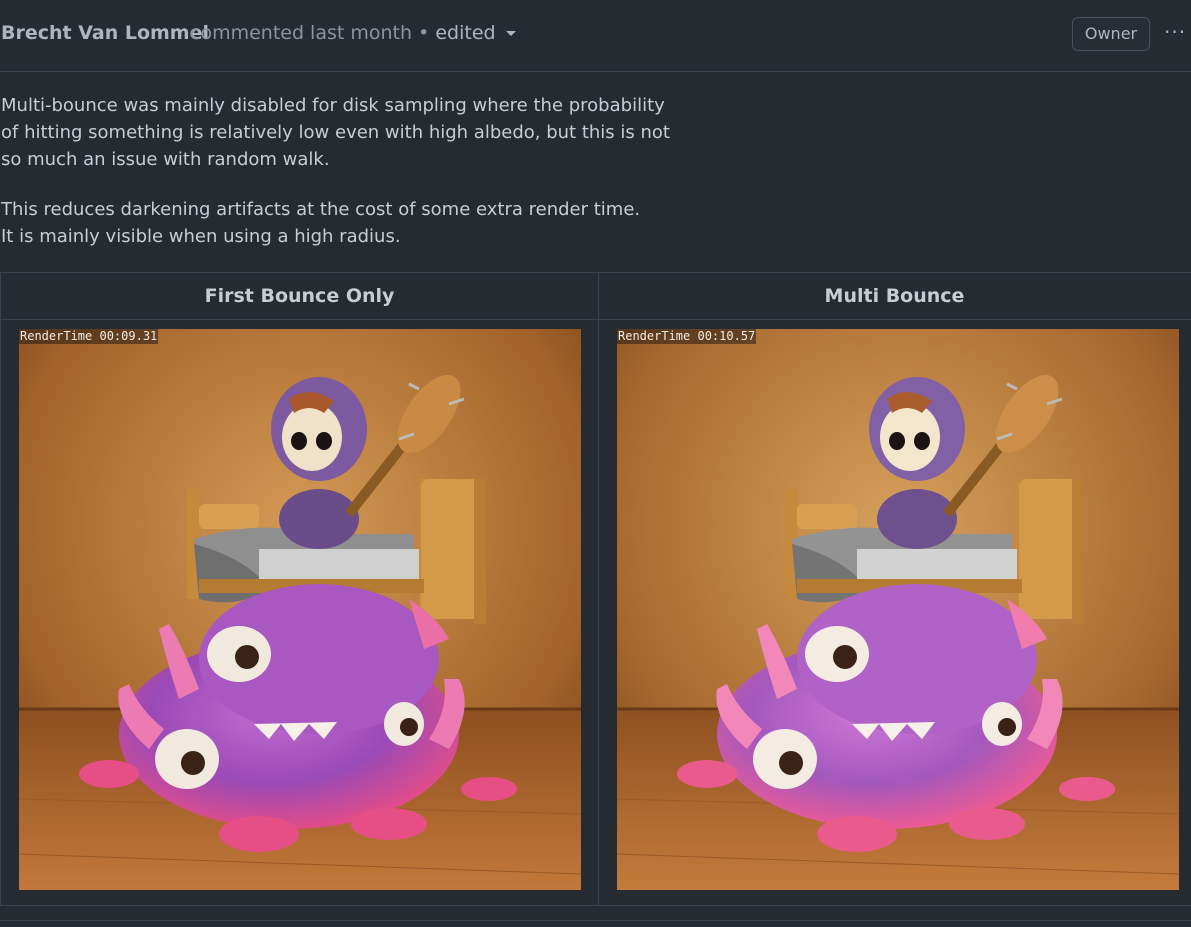 This screenshot has height=927, width=1191. What do you see at coordinates (89, 336) in the screenshot?
I see `render-time-label: RenderTime 00:09.31` at bounding box center [89, 336].